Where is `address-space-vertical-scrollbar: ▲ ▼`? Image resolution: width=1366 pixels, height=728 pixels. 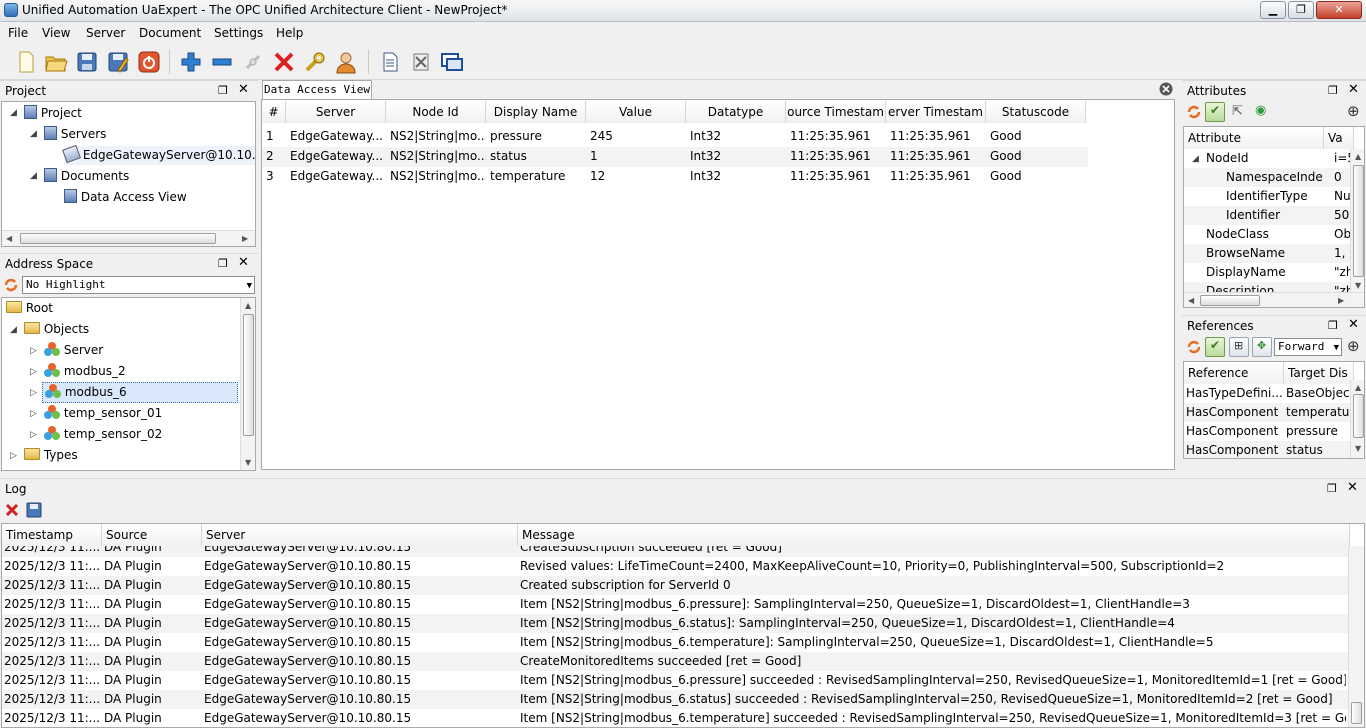
address-space-vertical-scrollbar: ▲ ▼ is located at coordinates (247, 384).